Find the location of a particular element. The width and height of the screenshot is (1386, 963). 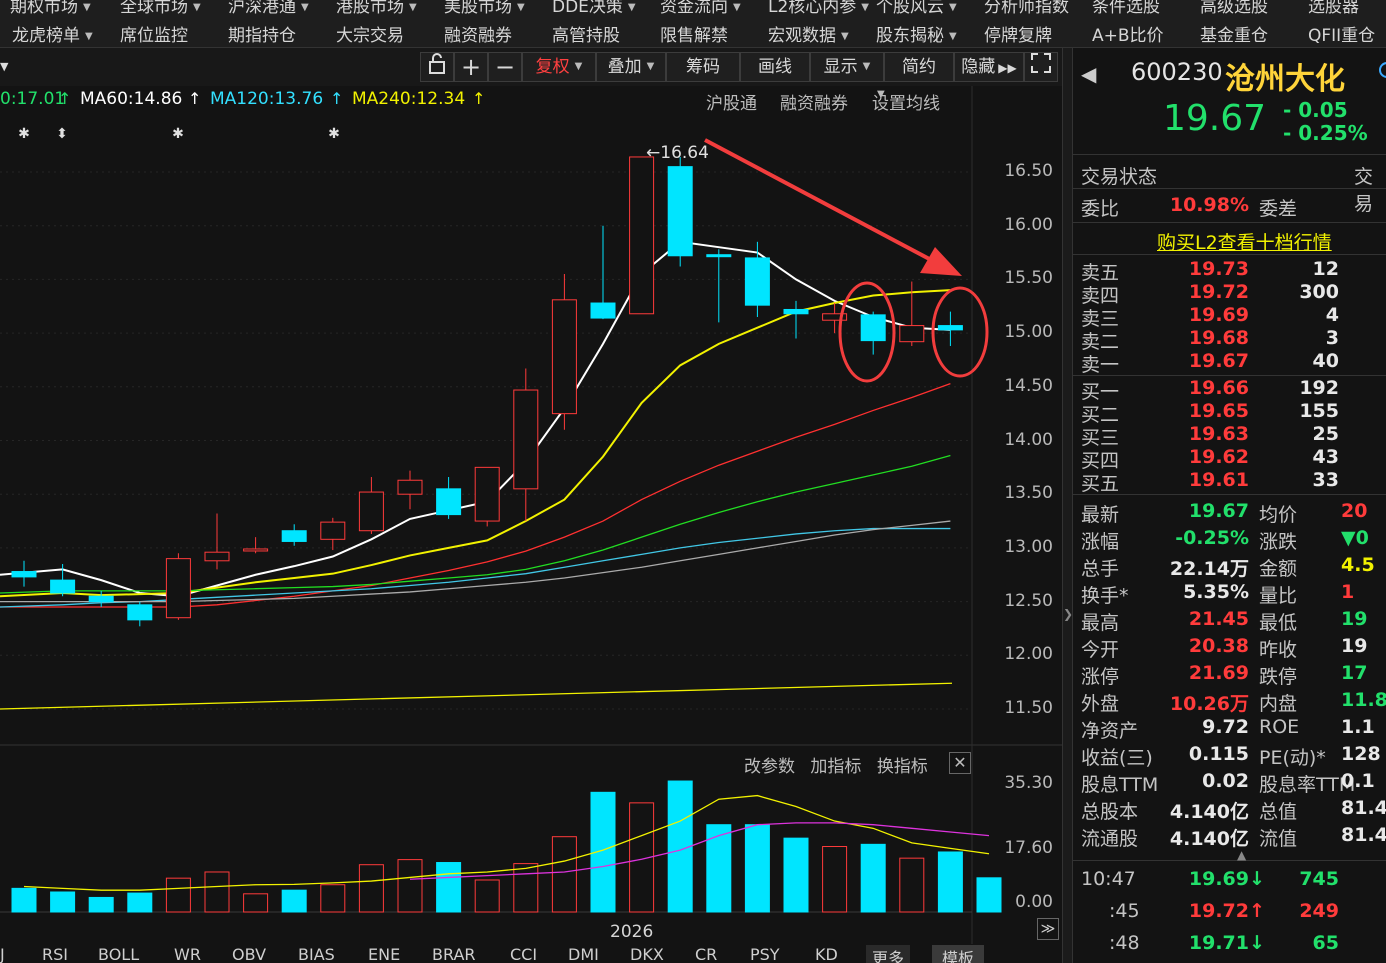

indicator-tab: RSI is located at coordinates (55, 954).